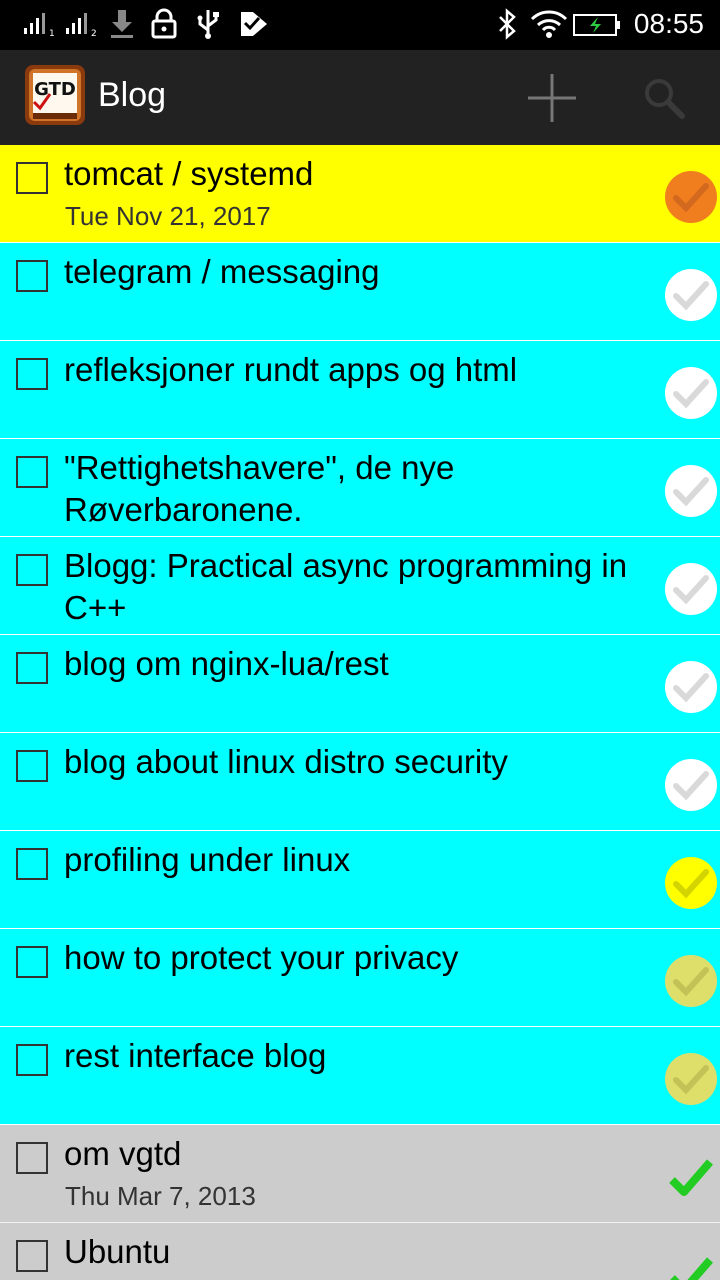  I want to click on lock-icon, so click(164, 23).